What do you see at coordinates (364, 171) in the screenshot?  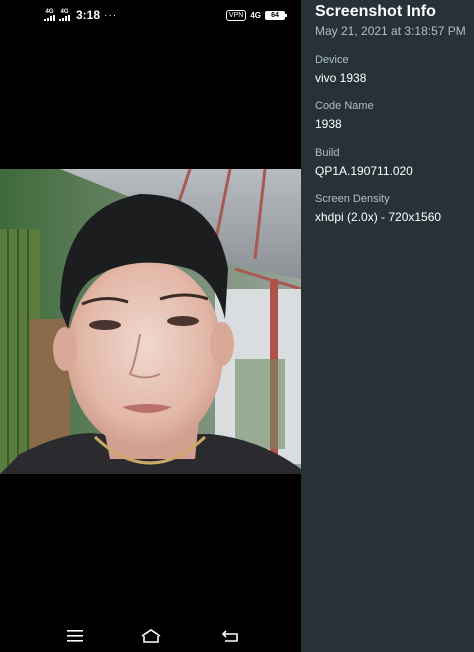 I see `build-value: QP1A.190711.020` at bounding box center [364, 171].